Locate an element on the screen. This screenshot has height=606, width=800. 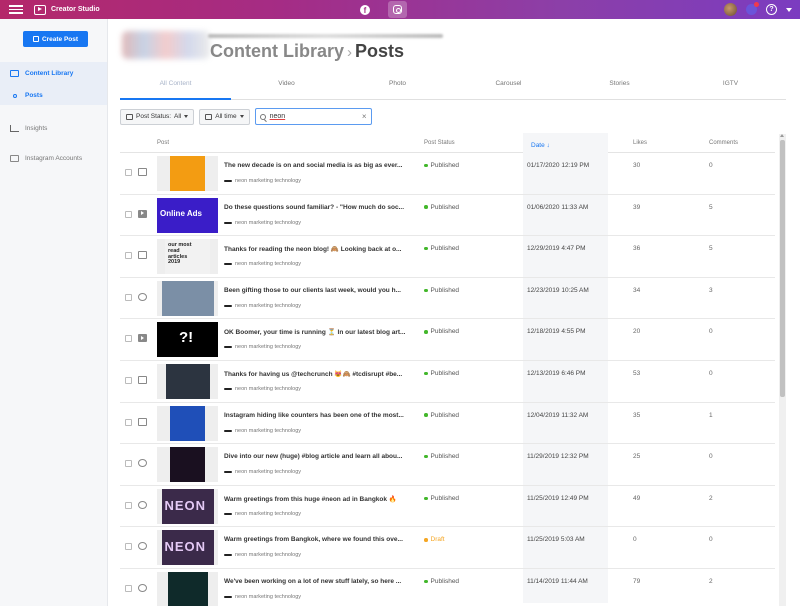
tab-carousel: Carousel is located at coordinates (508, 86).